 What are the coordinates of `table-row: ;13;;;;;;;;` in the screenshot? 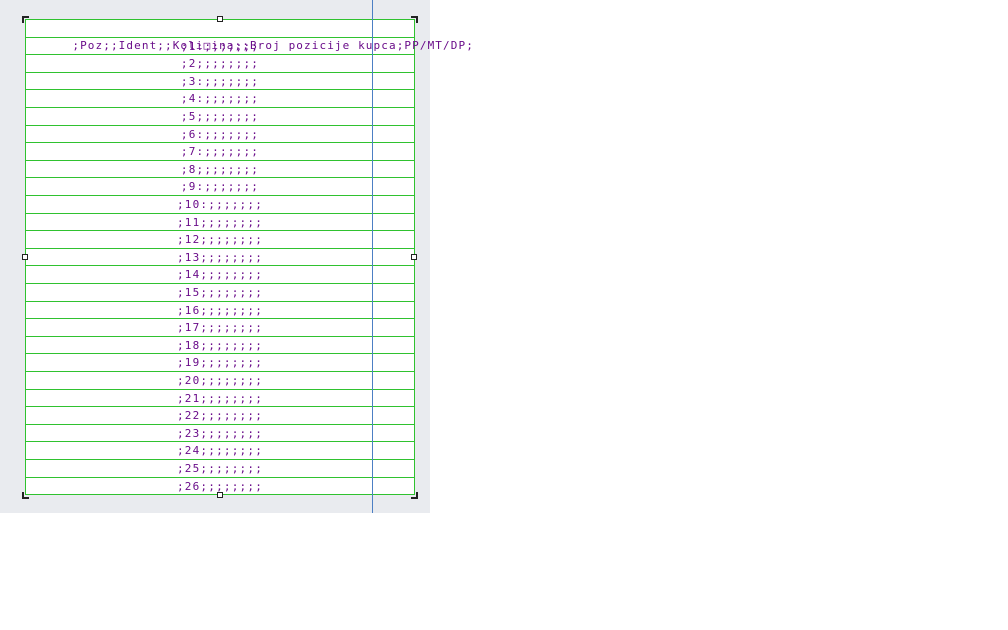 It's located at (220, 258).